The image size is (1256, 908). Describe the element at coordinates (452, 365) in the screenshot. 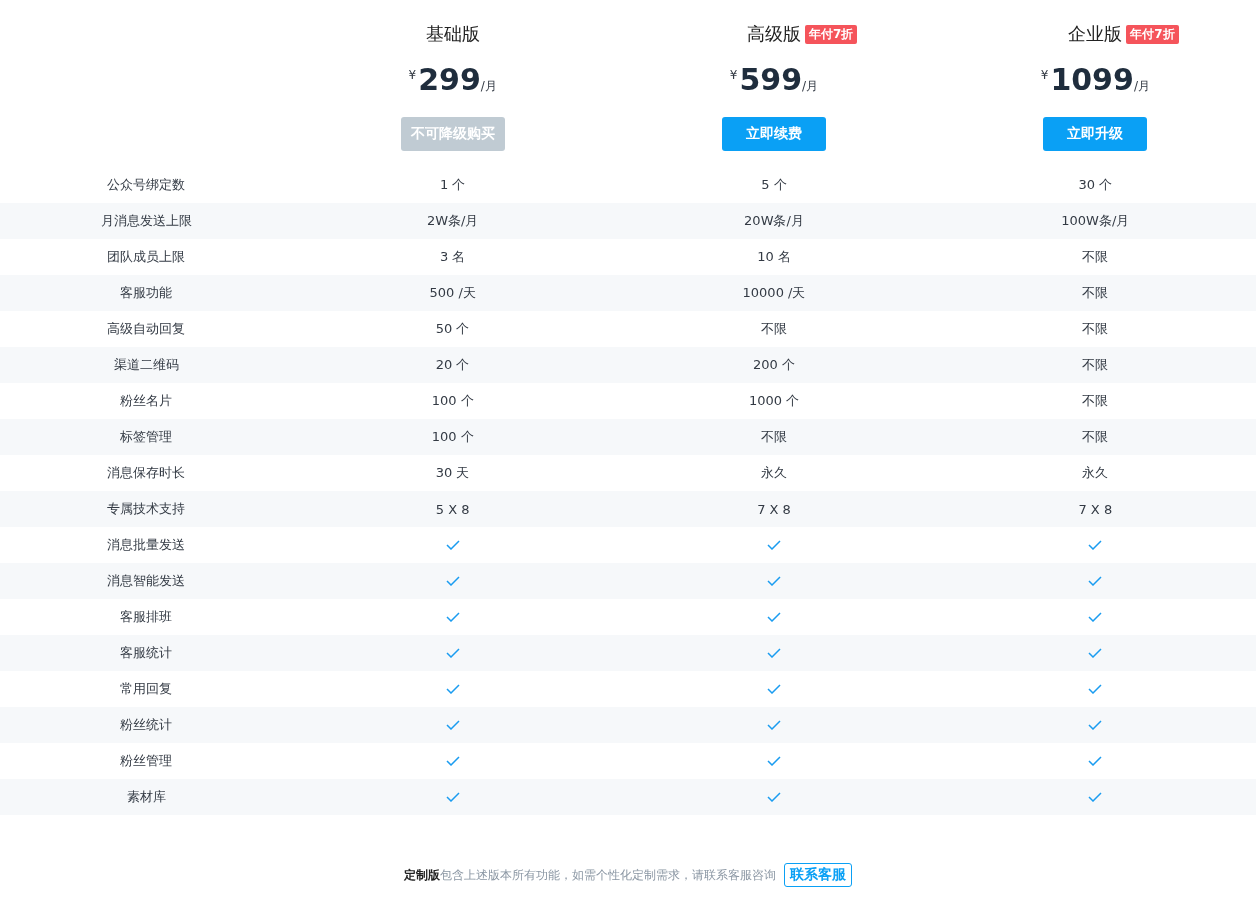

I see `table-cell: 20 个` at that location.